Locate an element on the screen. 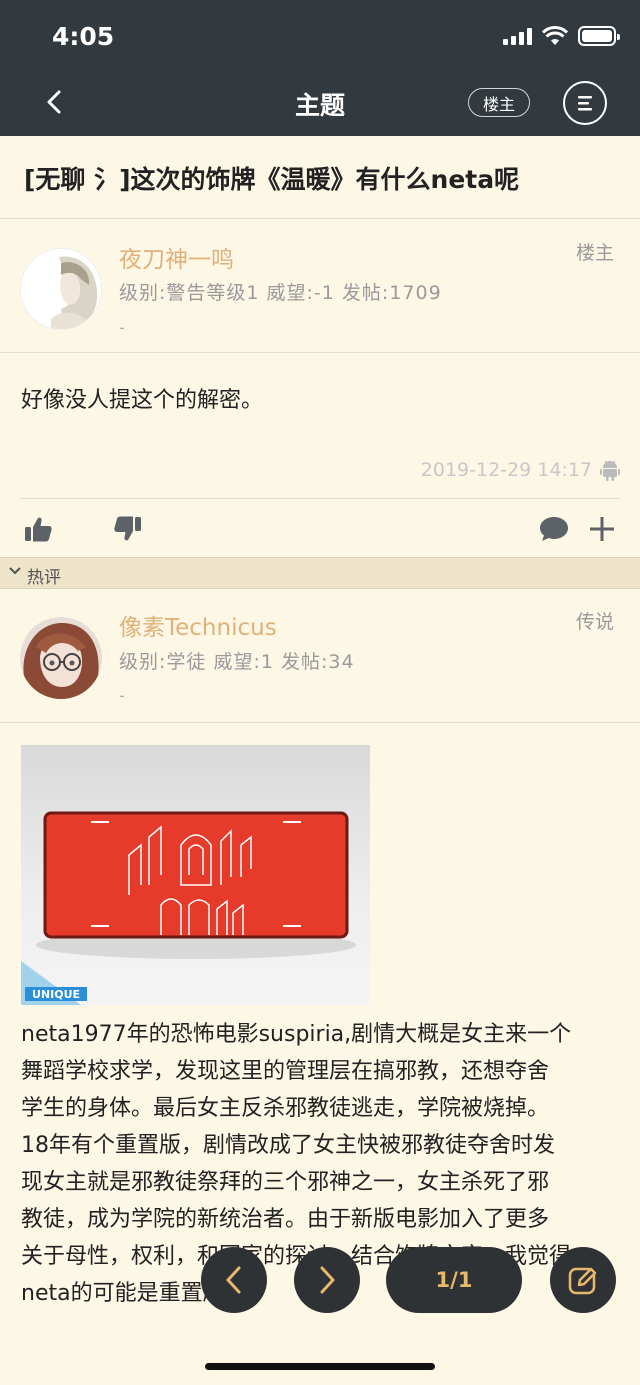  back-arrow-icon is located at coordinates (54, 102).